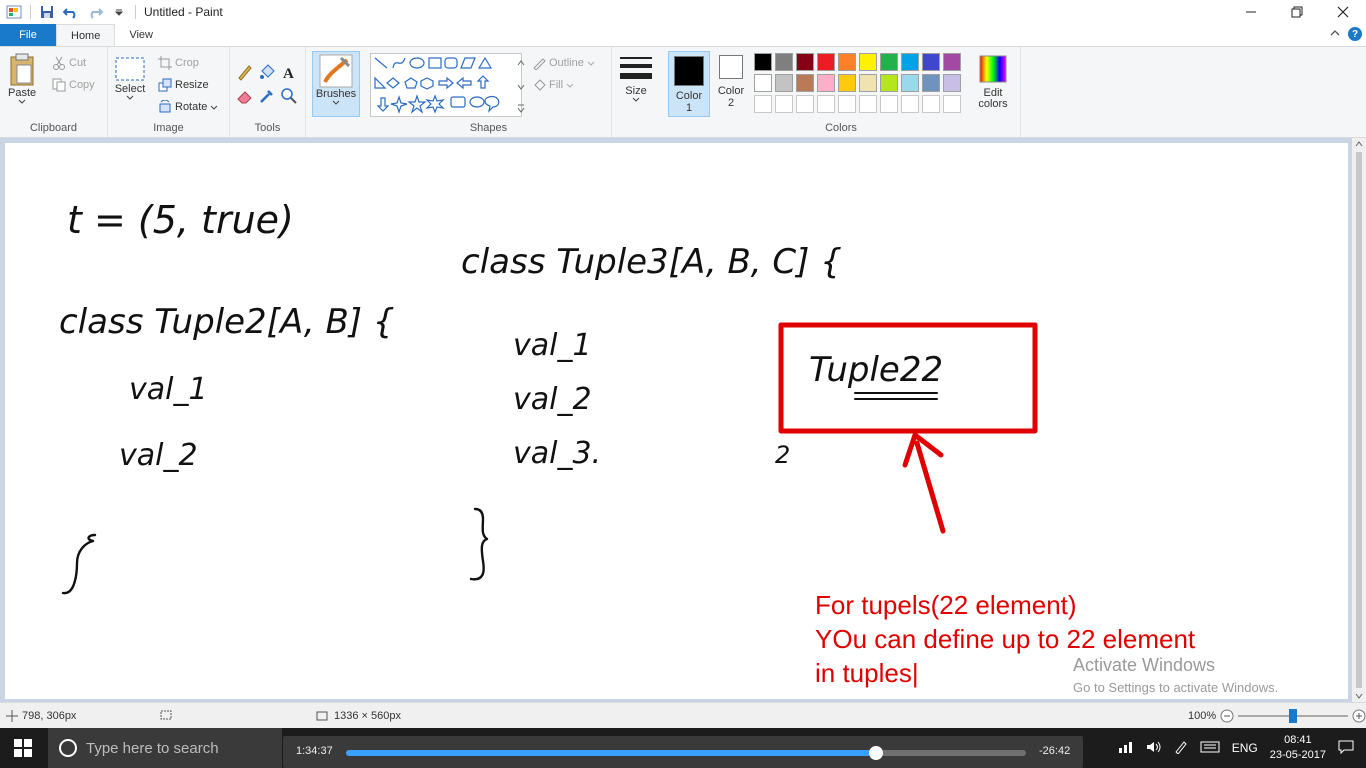 Image resolution: width=1366 pixels, height=768 pixels. I want to click on redo-icon, so click(95, 12).